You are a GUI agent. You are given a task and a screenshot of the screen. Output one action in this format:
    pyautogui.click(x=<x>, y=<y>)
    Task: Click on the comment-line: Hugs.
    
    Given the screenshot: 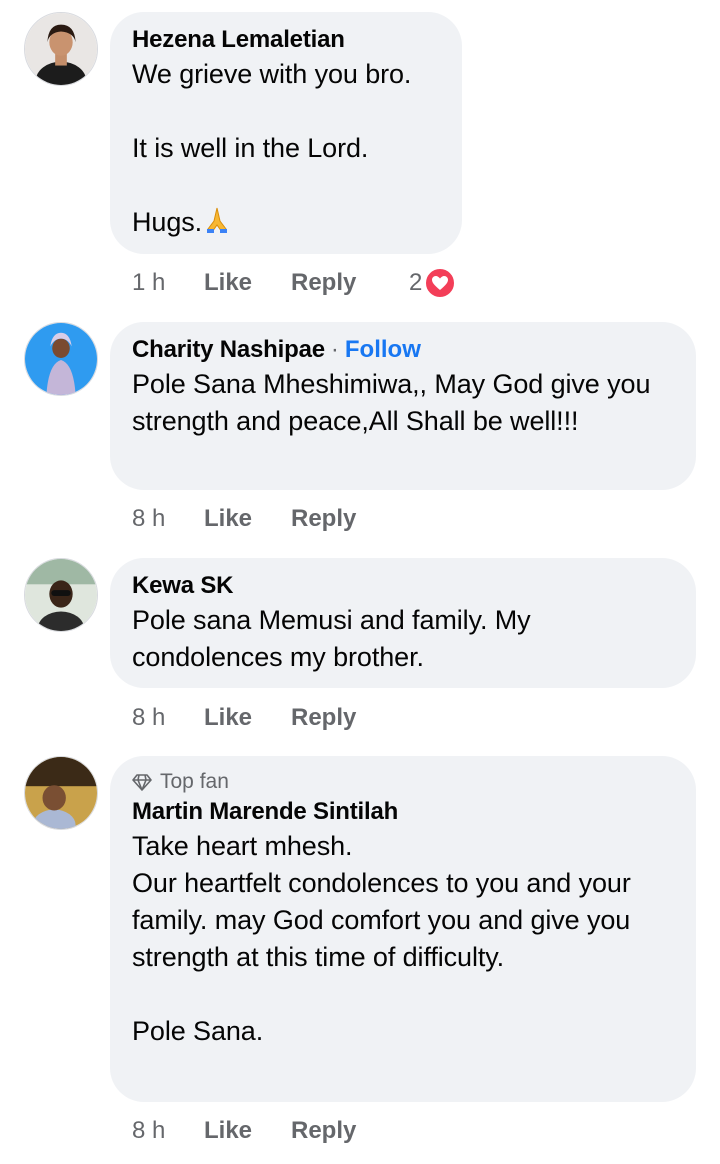 What is the action you would take?
    pyautogui.click(x=167, y=222)
    